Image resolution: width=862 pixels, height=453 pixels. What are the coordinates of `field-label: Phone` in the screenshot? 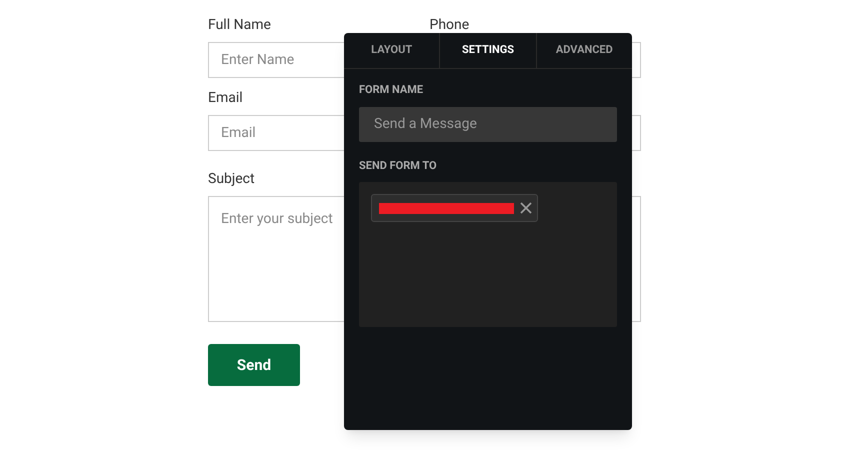 It's located at (450, 25).